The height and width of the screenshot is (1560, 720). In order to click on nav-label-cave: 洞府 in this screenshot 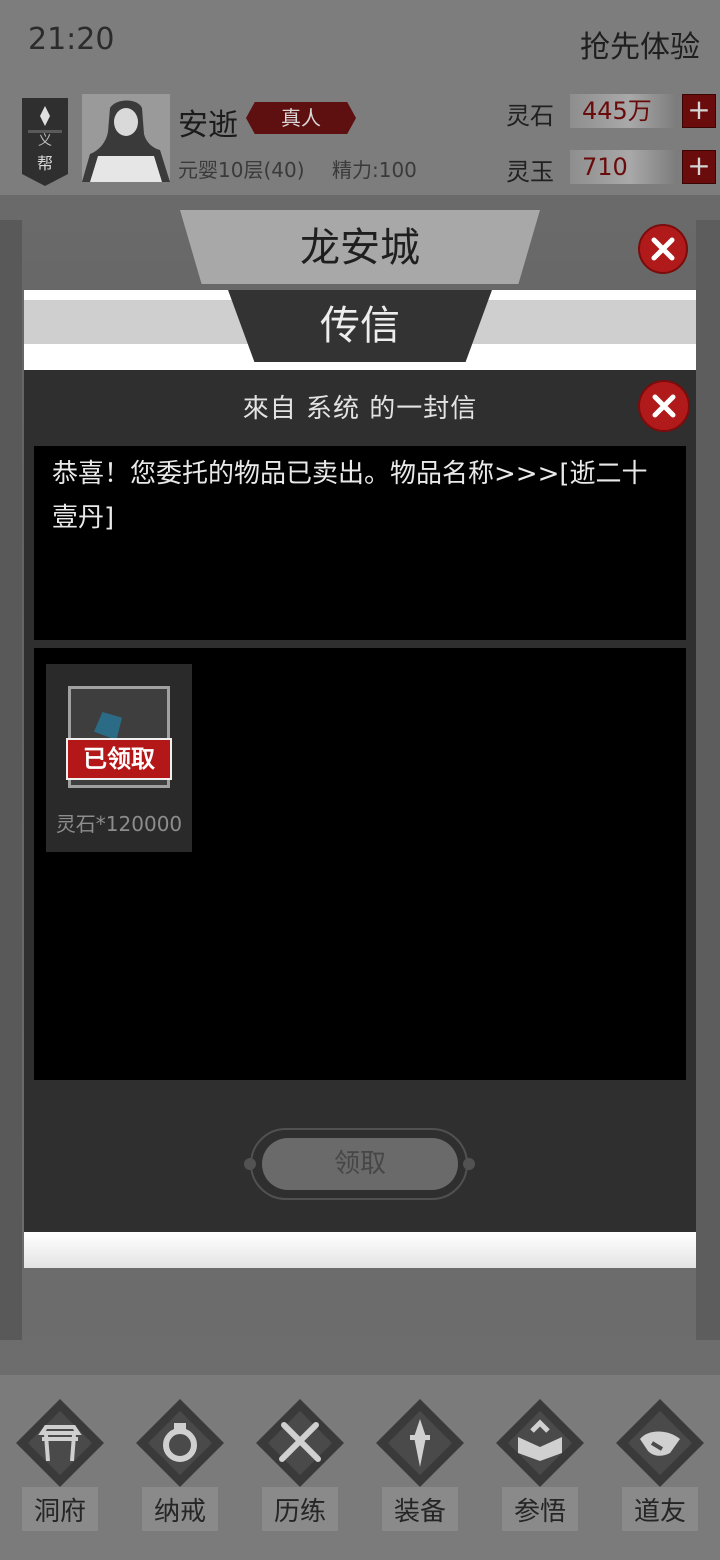, I will do `click(59, 1512)`.